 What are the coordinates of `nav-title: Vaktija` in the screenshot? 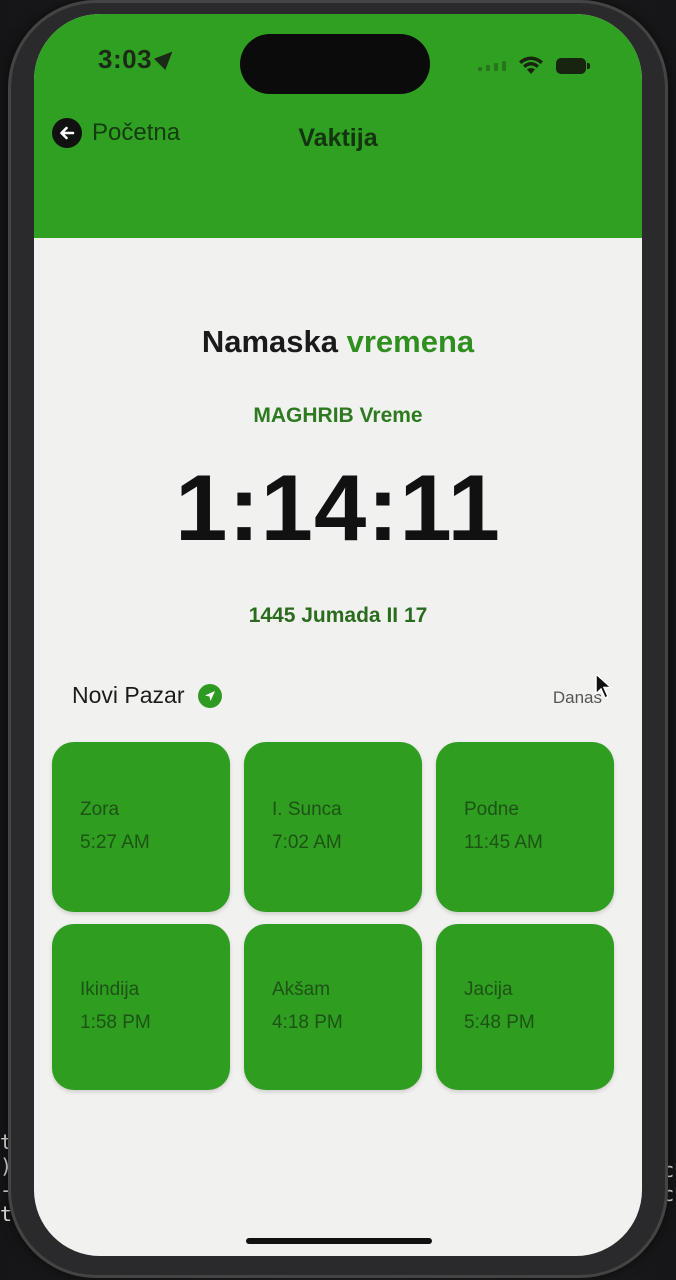 It's located at (338, 138).